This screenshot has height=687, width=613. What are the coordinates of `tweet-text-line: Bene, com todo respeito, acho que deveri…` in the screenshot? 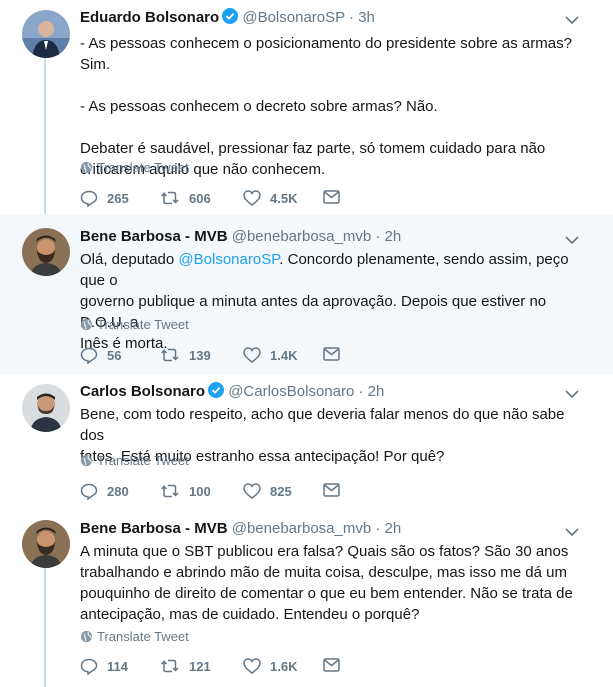 It's located at (322, 425).